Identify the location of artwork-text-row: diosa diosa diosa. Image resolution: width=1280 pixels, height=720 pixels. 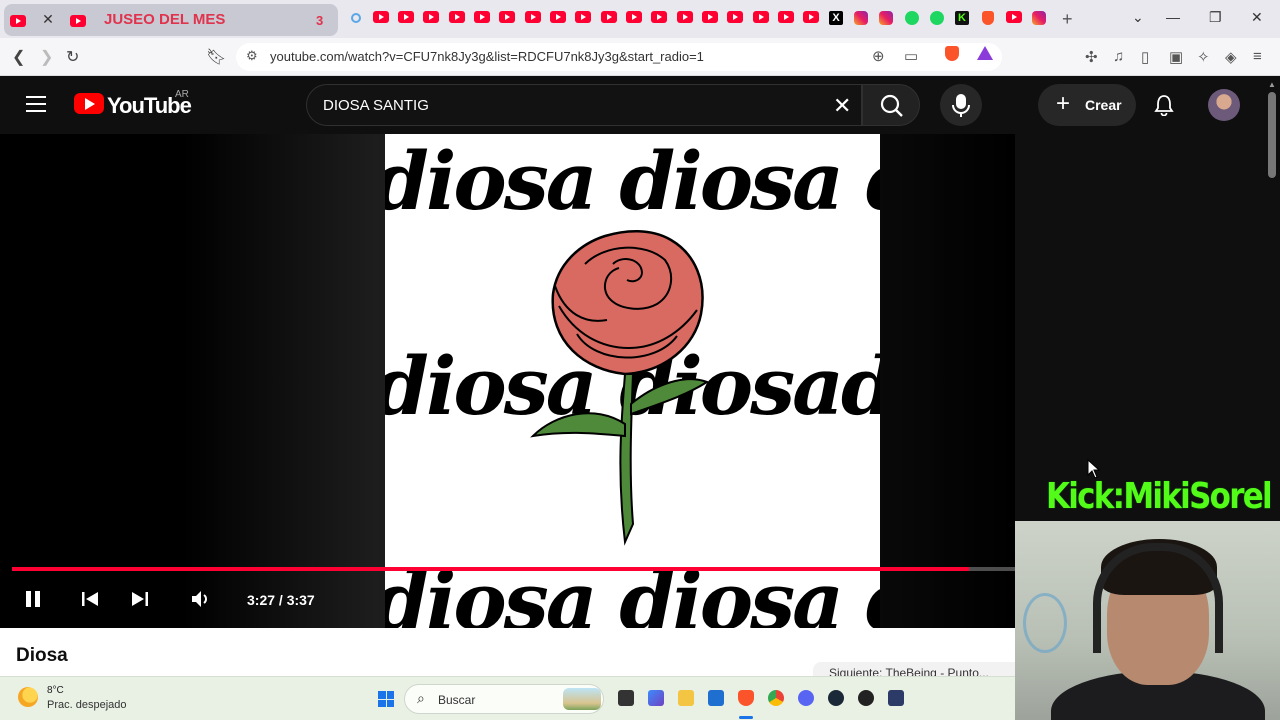
(632, 591).